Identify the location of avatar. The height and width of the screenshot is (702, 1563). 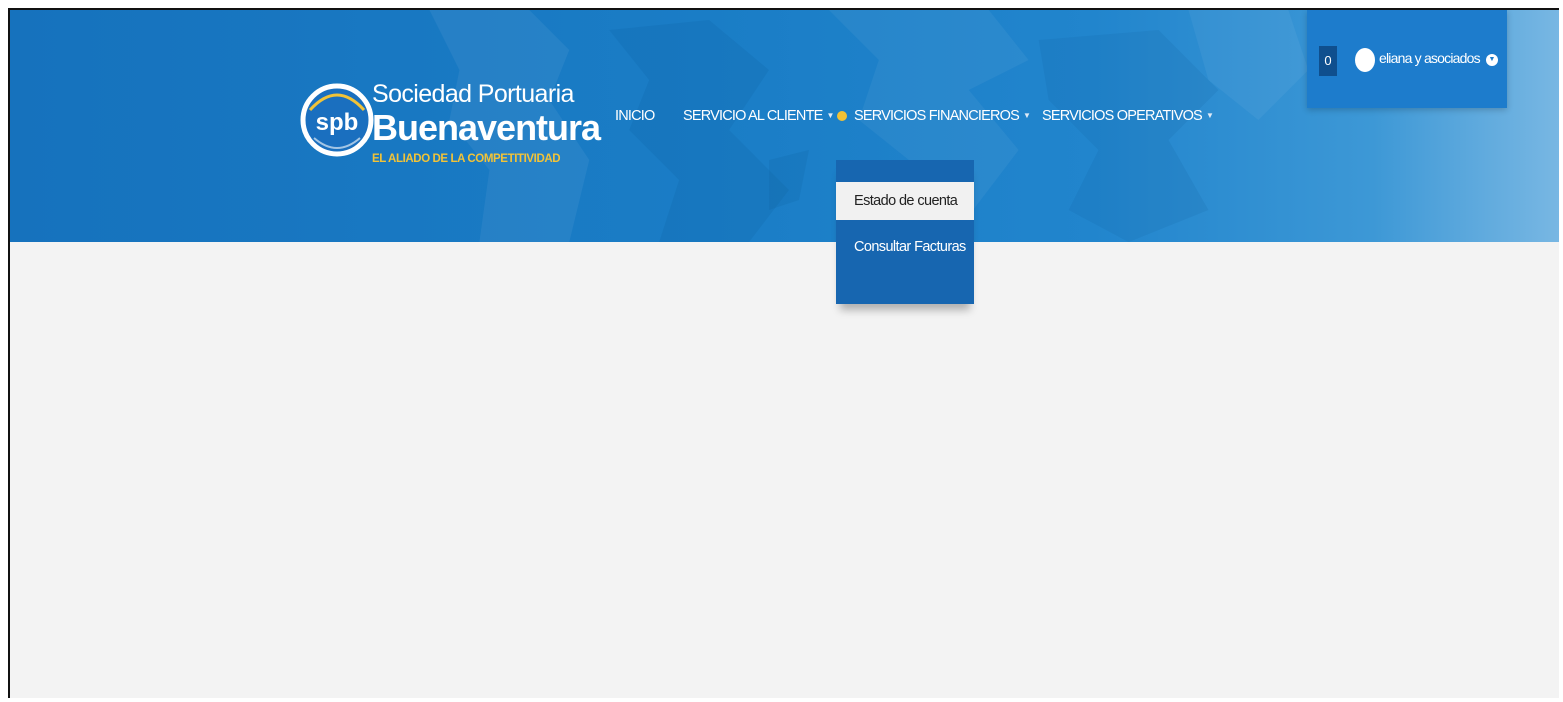
(1365, 60).